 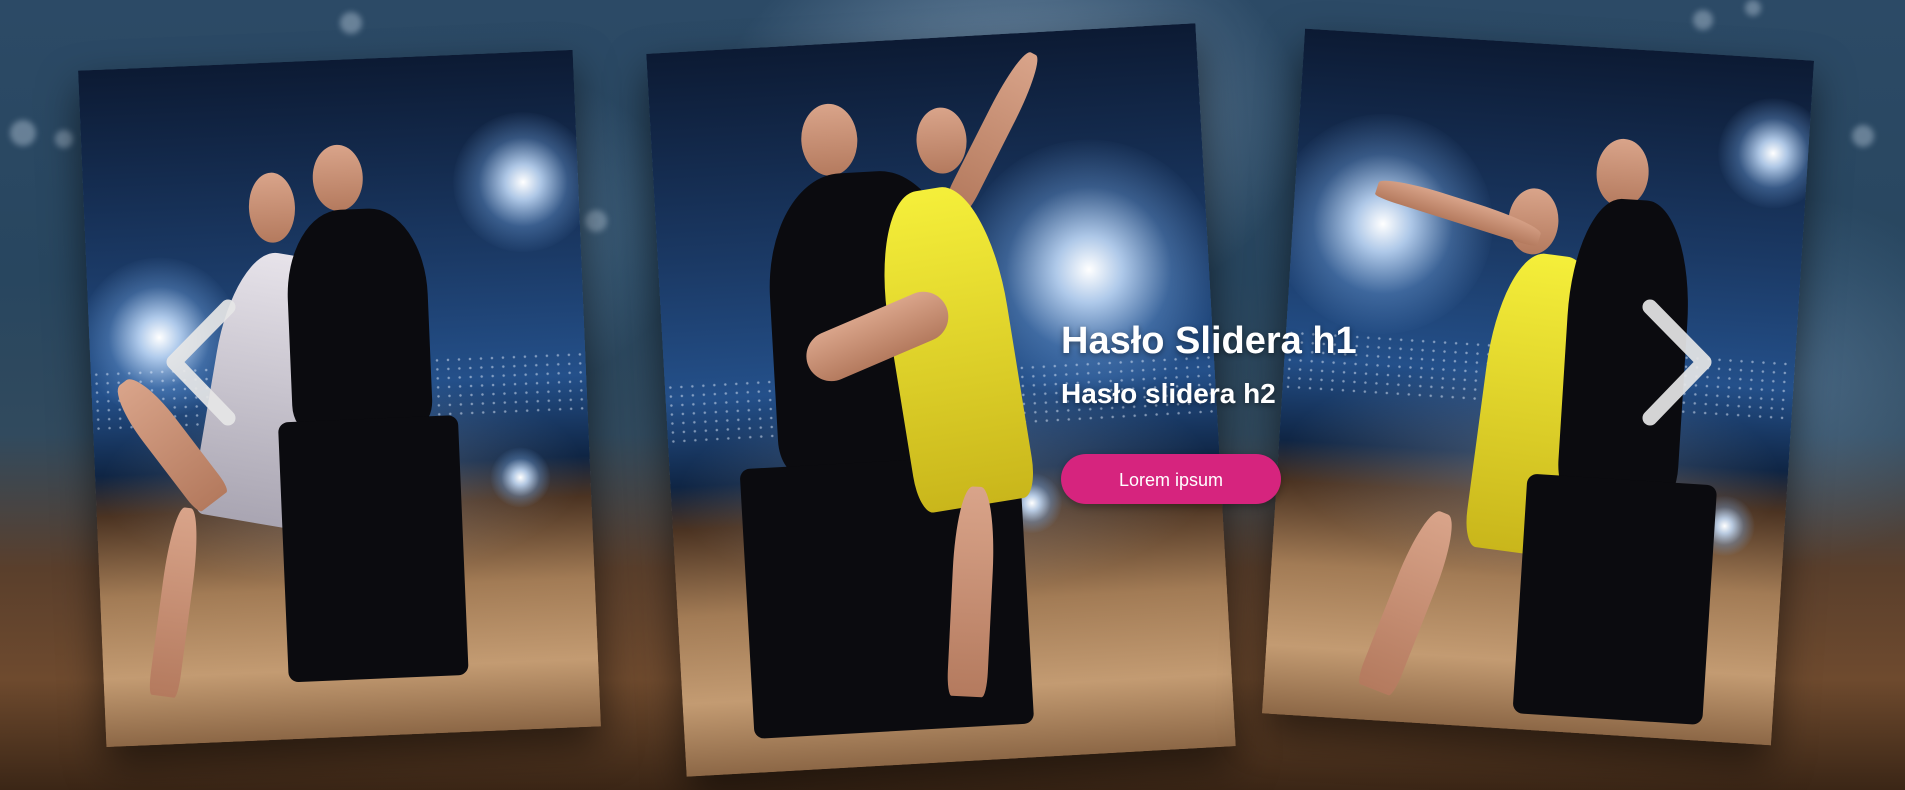 I want to click on chevron-left-icon, so click(x=201, y=362).